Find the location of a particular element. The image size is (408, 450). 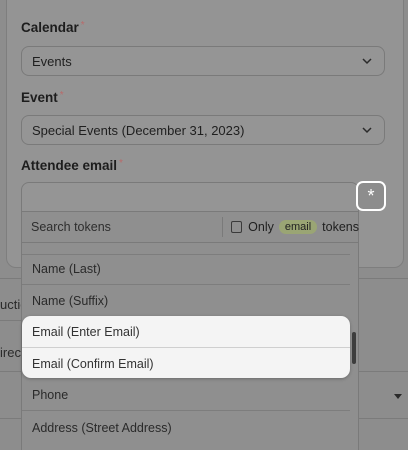

calendar-label: Calendar * is located at coordinates (53, 27).